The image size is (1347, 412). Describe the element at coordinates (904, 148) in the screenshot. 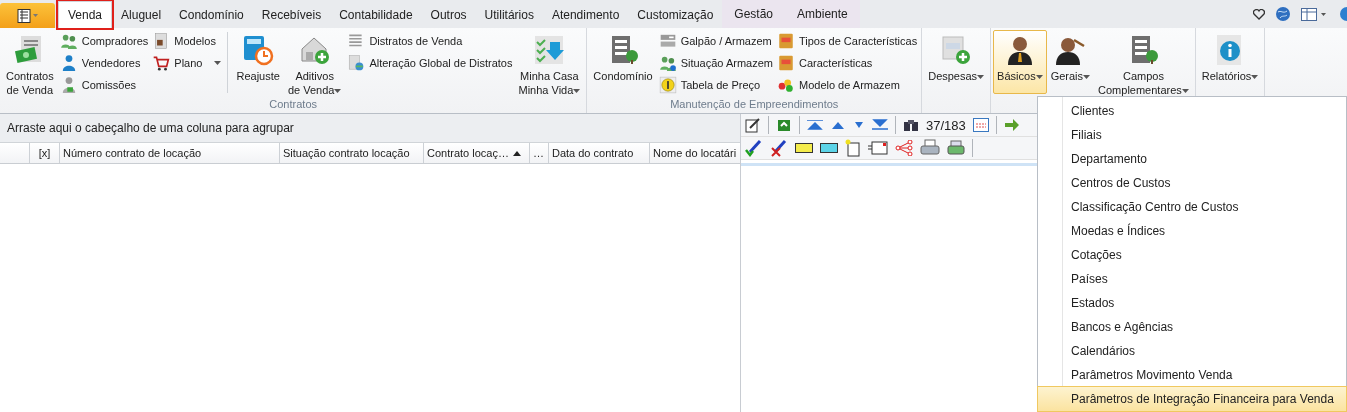

I see `share-icon` at that location.